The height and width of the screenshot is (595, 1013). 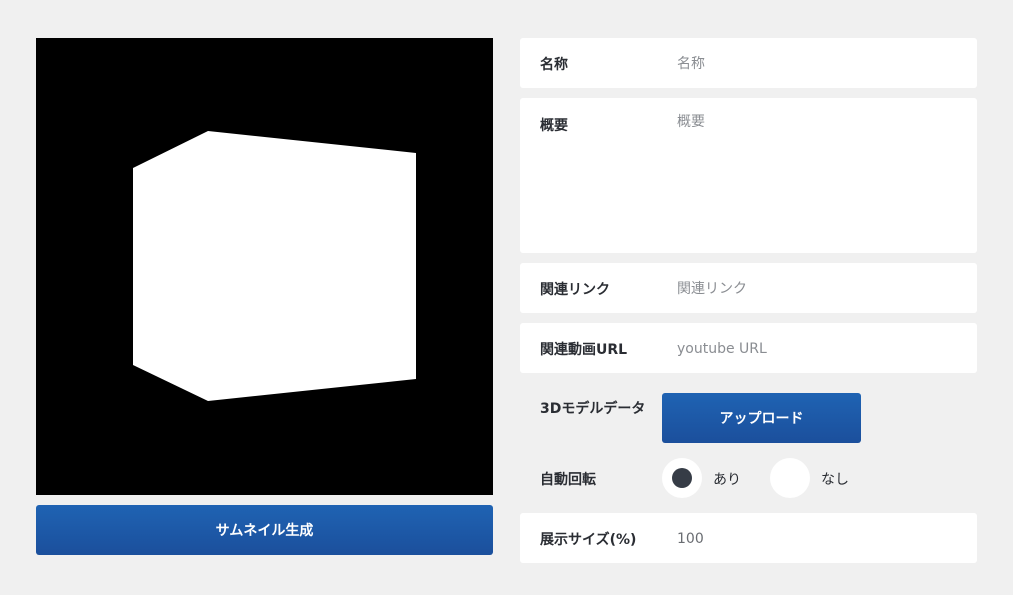 I want to click on model-data-label: 3Dモデルデータ, so click(x=593, y=409).